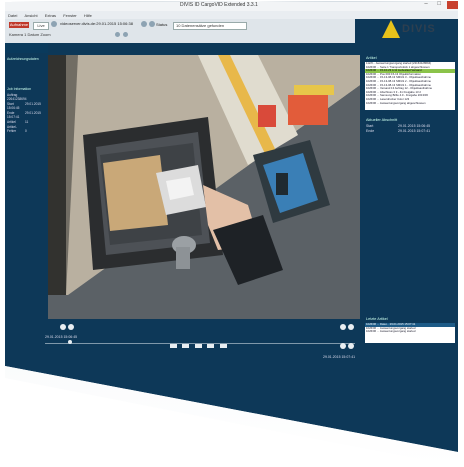 Image resolution: width=464 pixels, height=467 pixels. I want to click on close-button, so click(452, 5).